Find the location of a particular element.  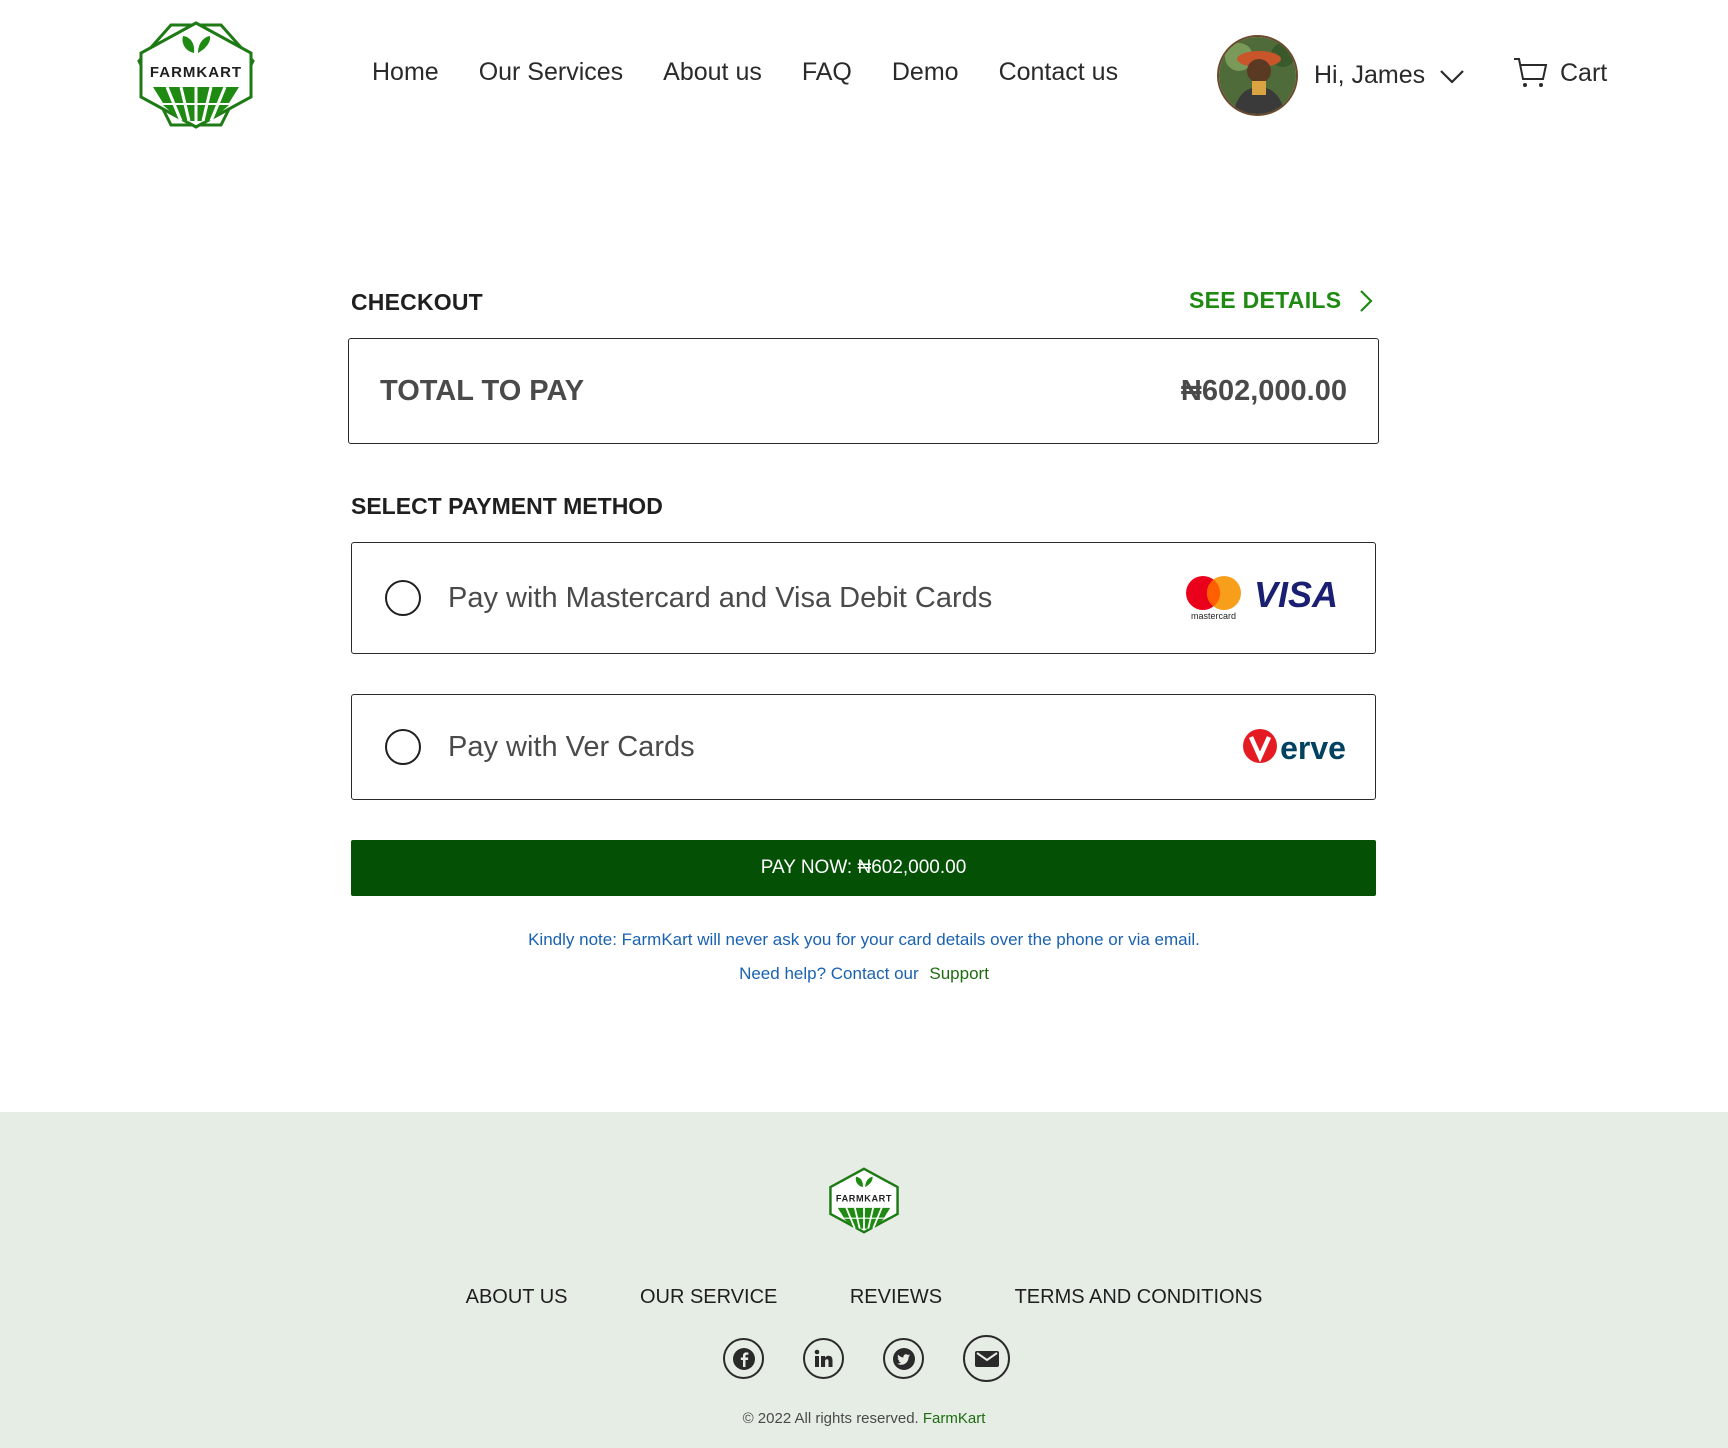

user-greeting: Hi, James is located at coordinates (1370, 75).